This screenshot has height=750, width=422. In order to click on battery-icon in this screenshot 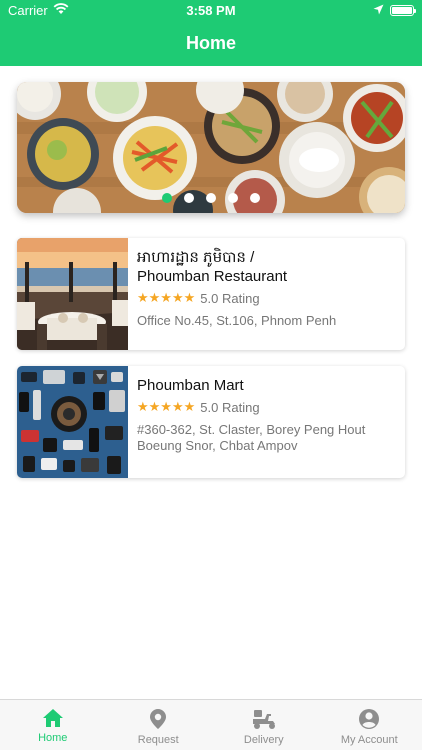, I will do `click(403, 10)`.